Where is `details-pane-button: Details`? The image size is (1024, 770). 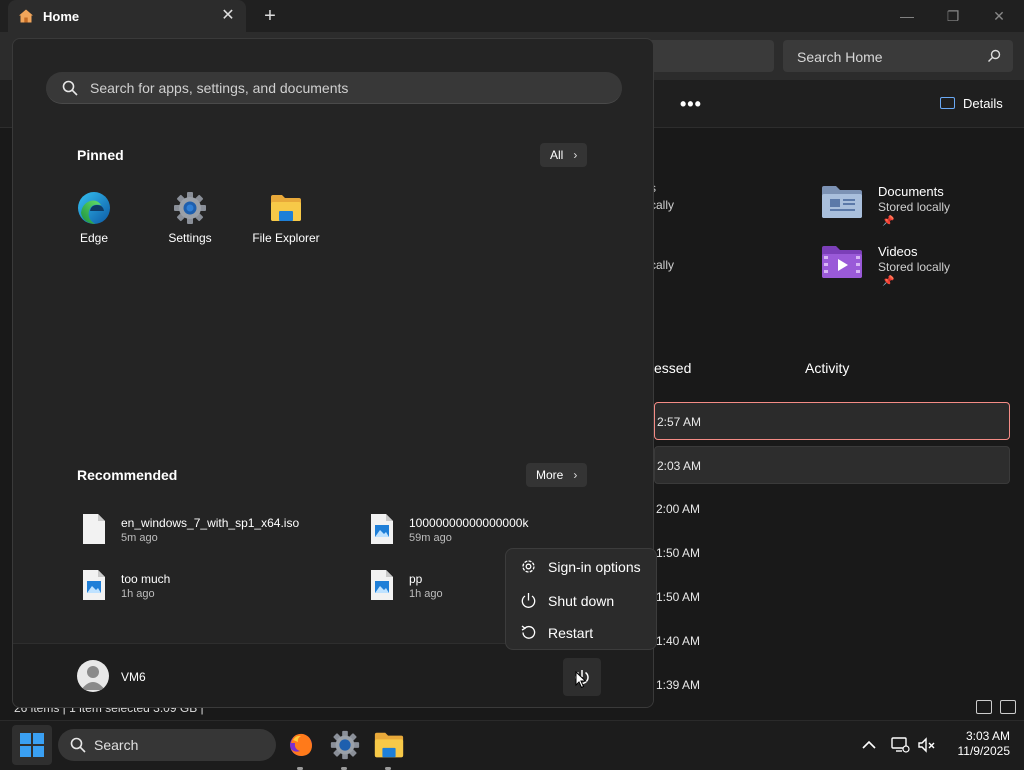 details-pane-button: Details is located at coordinates (971, 103).